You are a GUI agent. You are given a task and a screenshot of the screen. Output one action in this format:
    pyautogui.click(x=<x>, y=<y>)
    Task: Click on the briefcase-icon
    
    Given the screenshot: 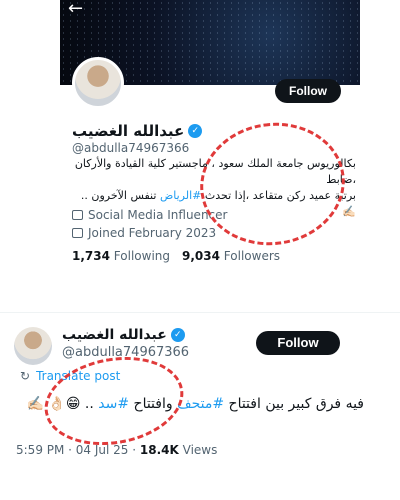 What is the action you would take?
    pyautogui.click(x=77, y=215)
    